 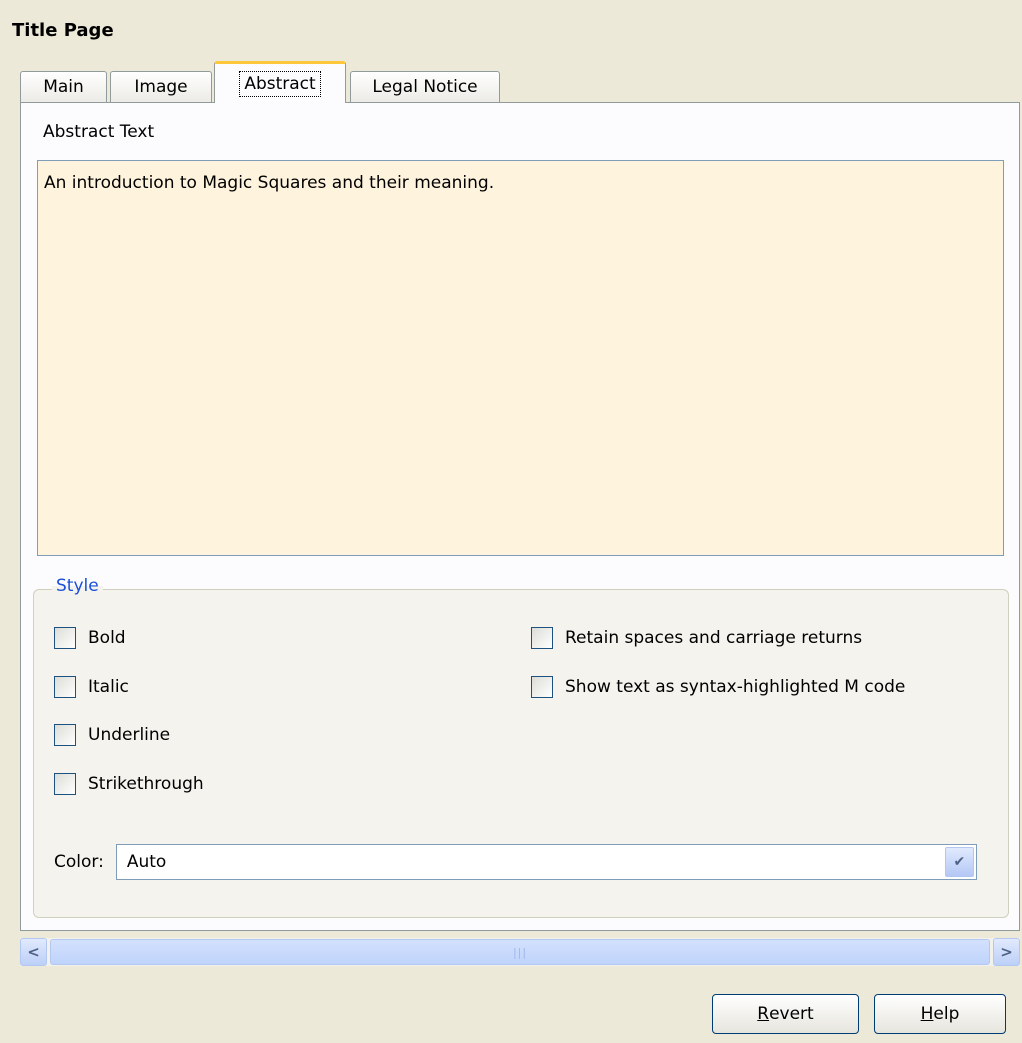 I want to click on syntax-highlight-label: Show text as syntax-highlighted M code, so click(x=735, y=687).